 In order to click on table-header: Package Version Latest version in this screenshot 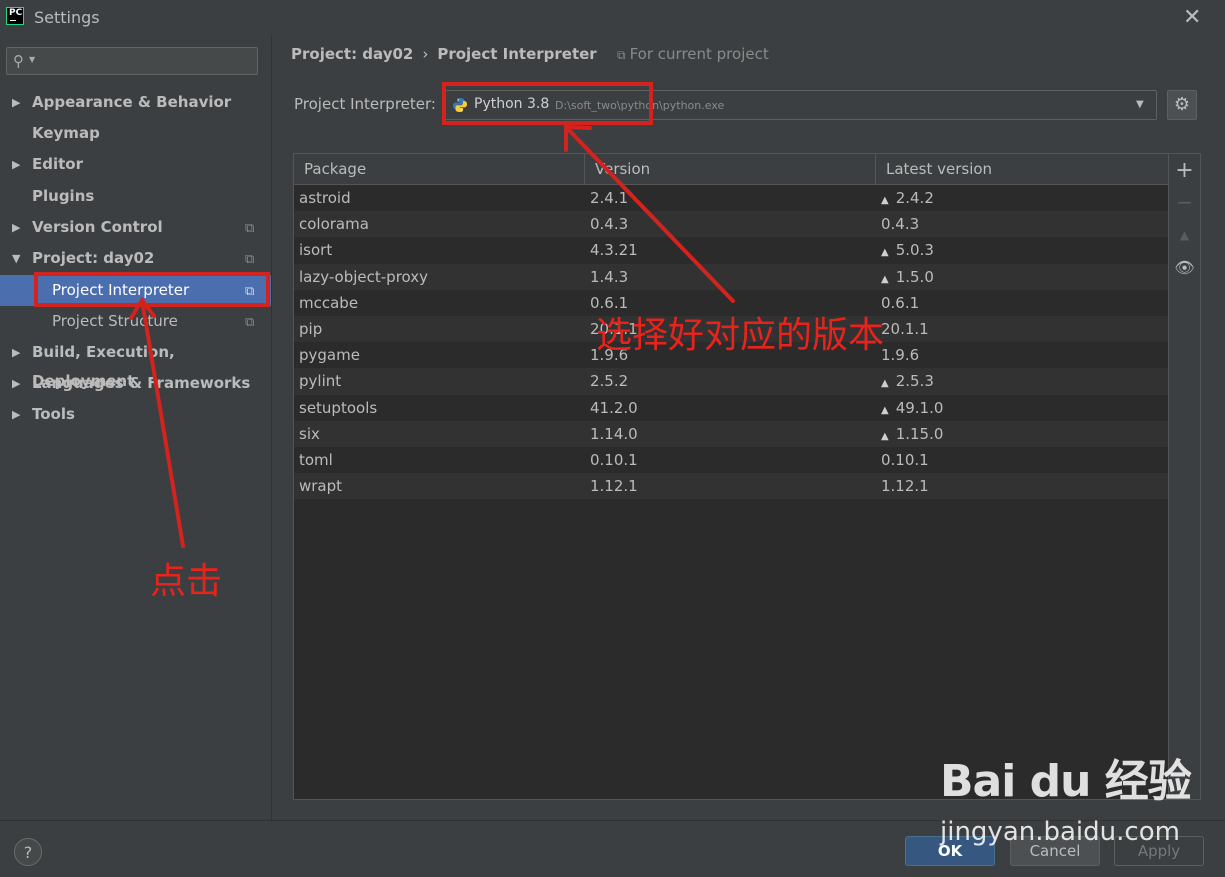, I will do `click(731, 169)`.